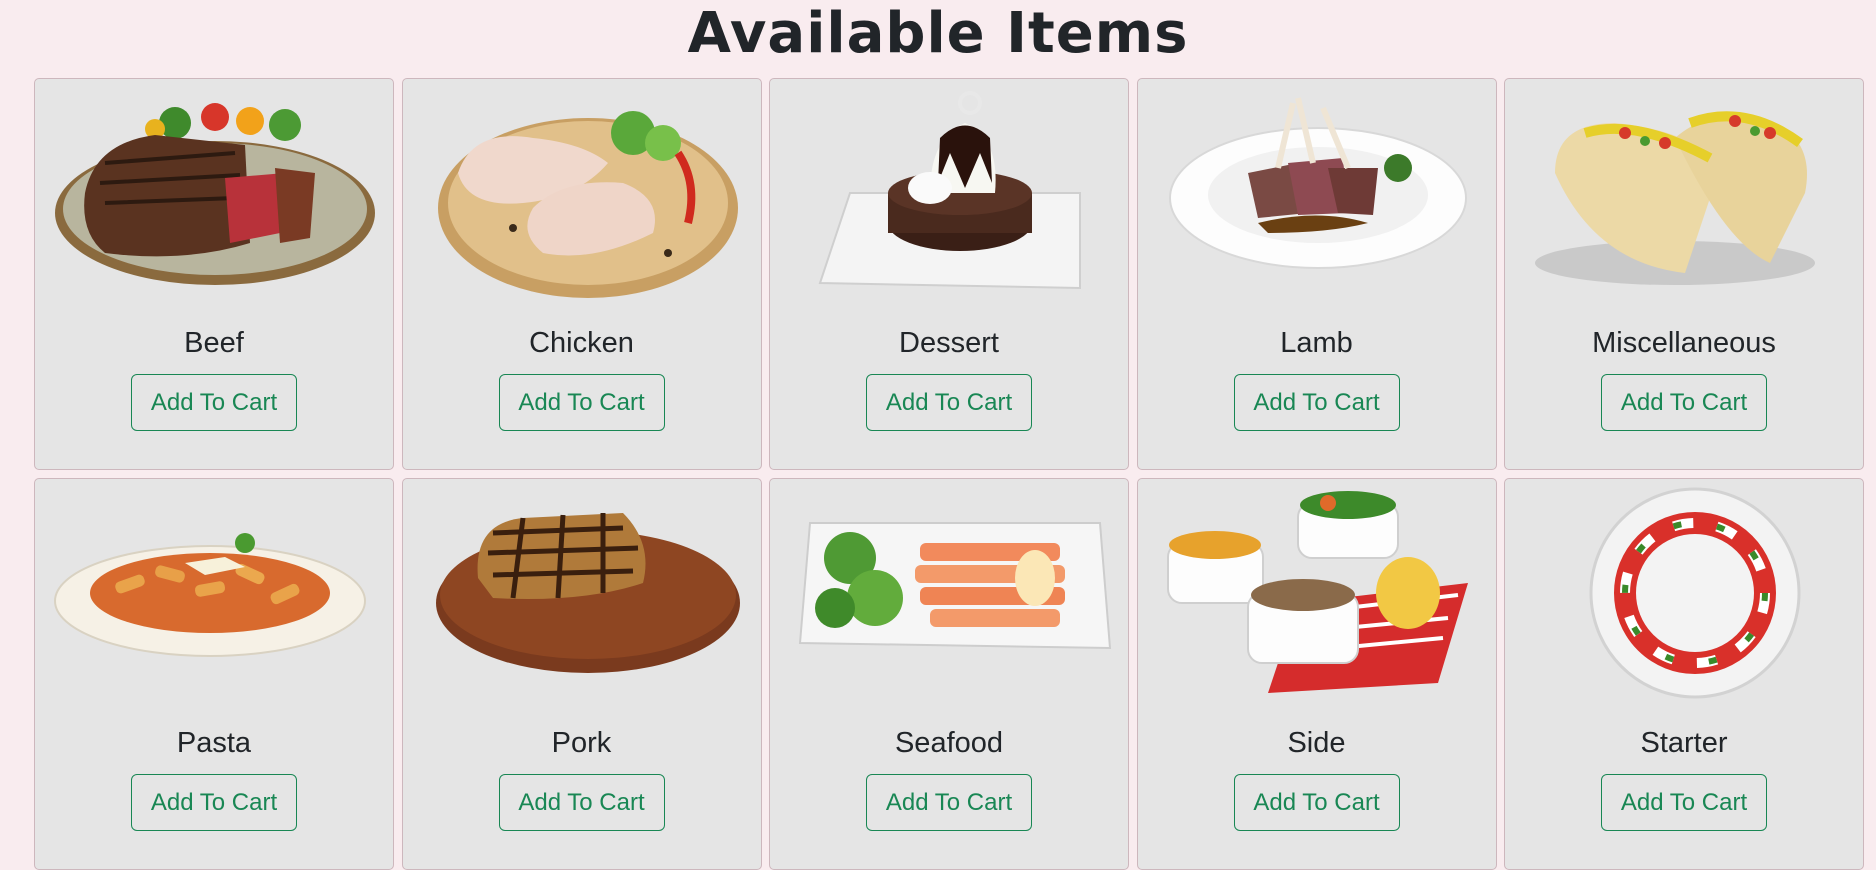  I want to click on item-card-lamb: Lamb Add To Cart, so click(1316, 274).